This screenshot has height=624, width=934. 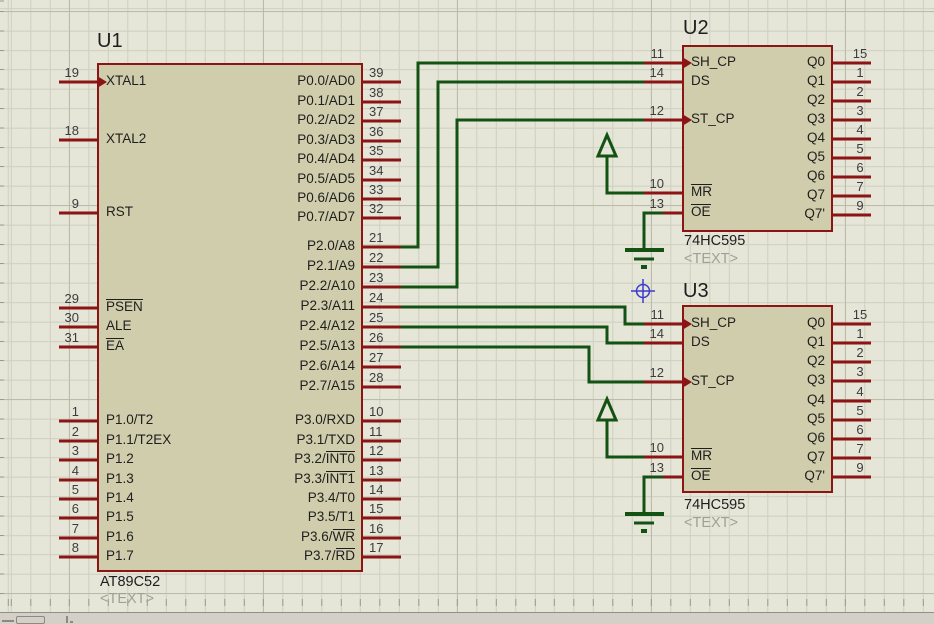 What do you see at coordinates (376, 150) in the screenshot?
I see `pin-number-u1-35: 35` at bounding box center [376, 150].